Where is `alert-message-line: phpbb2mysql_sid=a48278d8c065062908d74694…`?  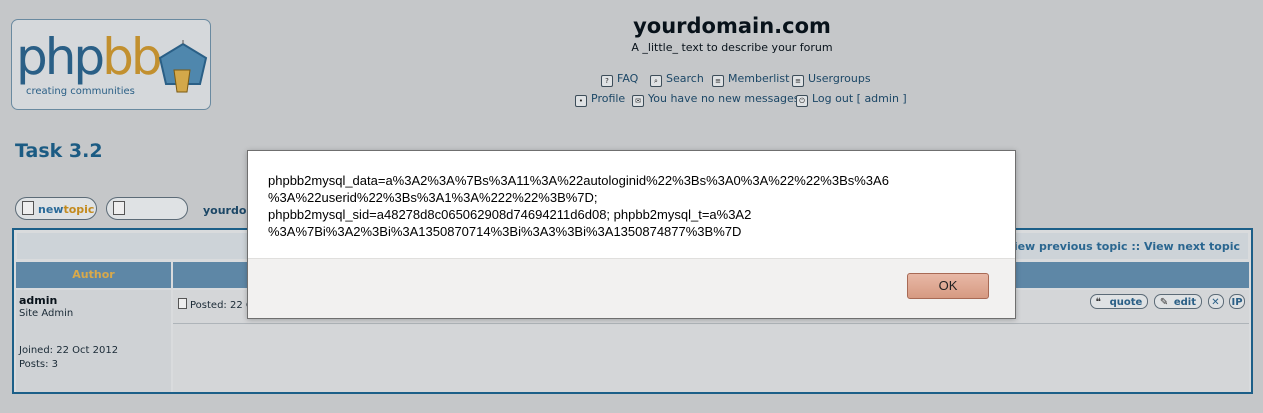 alert-message-line: phpbb2mysql_sid=a48278d8c065062908d74694… is located at coordinates (510, 214).